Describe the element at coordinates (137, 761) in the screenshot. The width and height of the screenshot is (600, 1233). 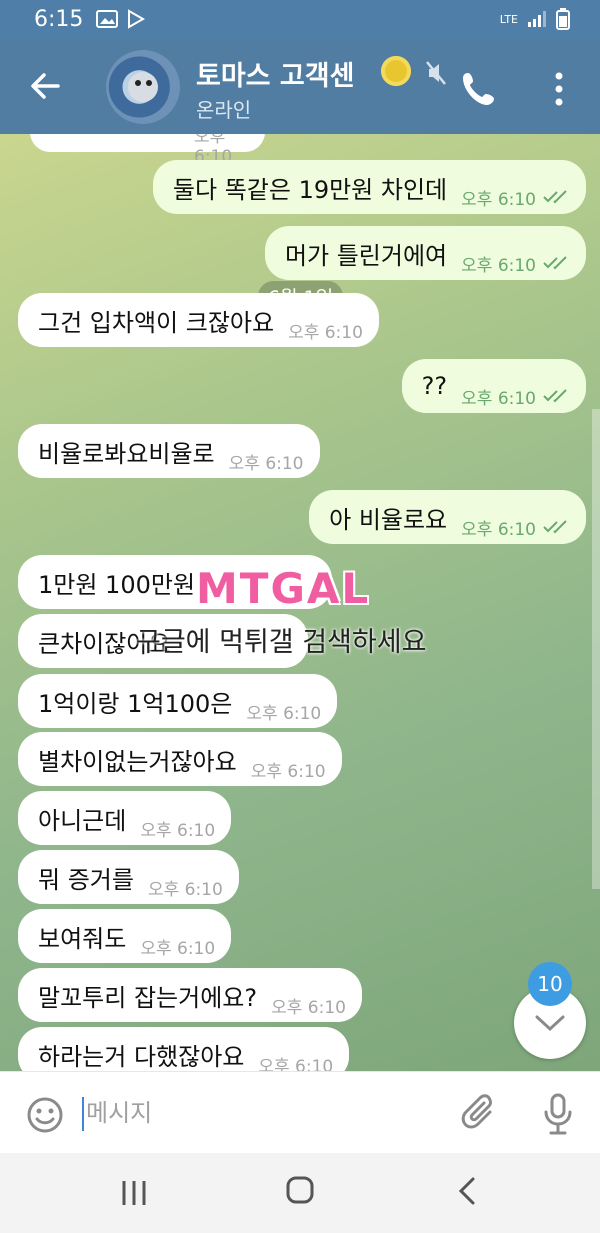
I see `message-text: 별차이없는거잖아요` at that location.